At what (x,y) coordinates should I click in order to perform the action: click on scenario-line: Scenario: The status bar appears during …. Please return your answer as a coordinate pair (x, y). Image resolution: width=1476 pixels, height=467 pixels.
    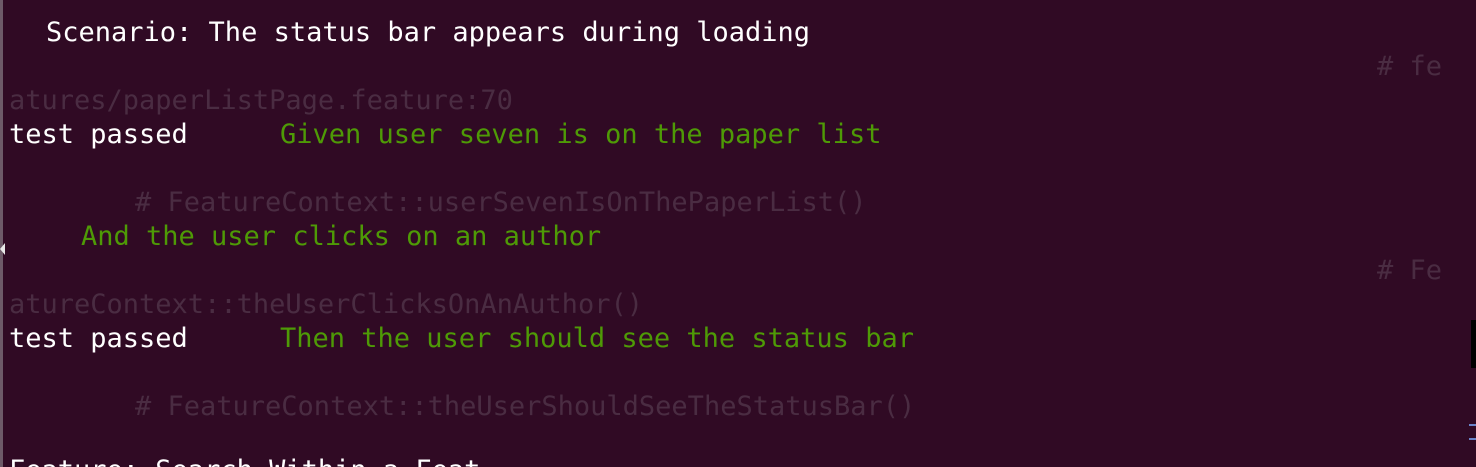
    Looking at the image, I should click on (428, 32).